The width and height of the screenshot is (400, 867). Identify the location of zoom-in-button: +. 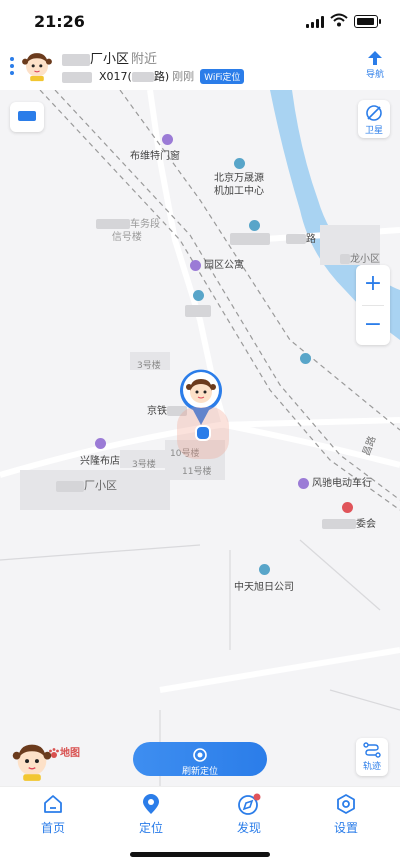
(373, 285).